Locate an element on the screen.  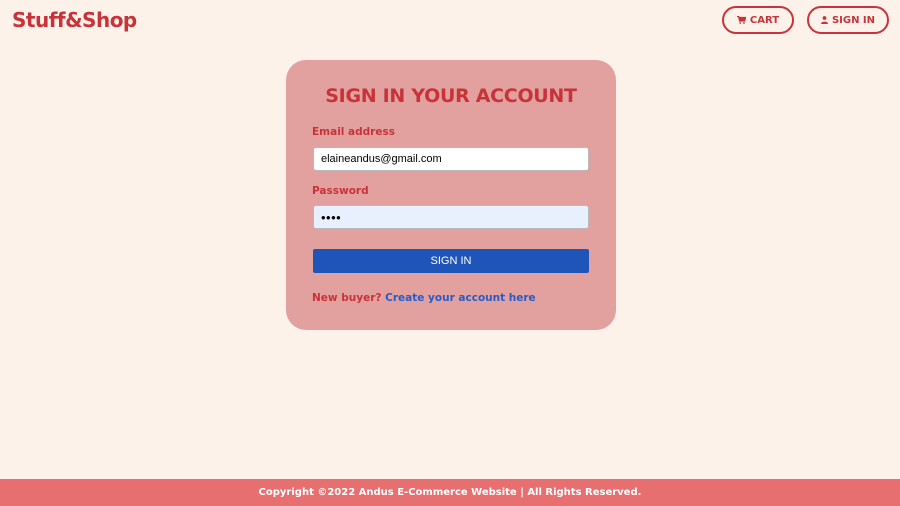
register-prompt: New buyer? Create your account here is located at coordinates (424, 298).